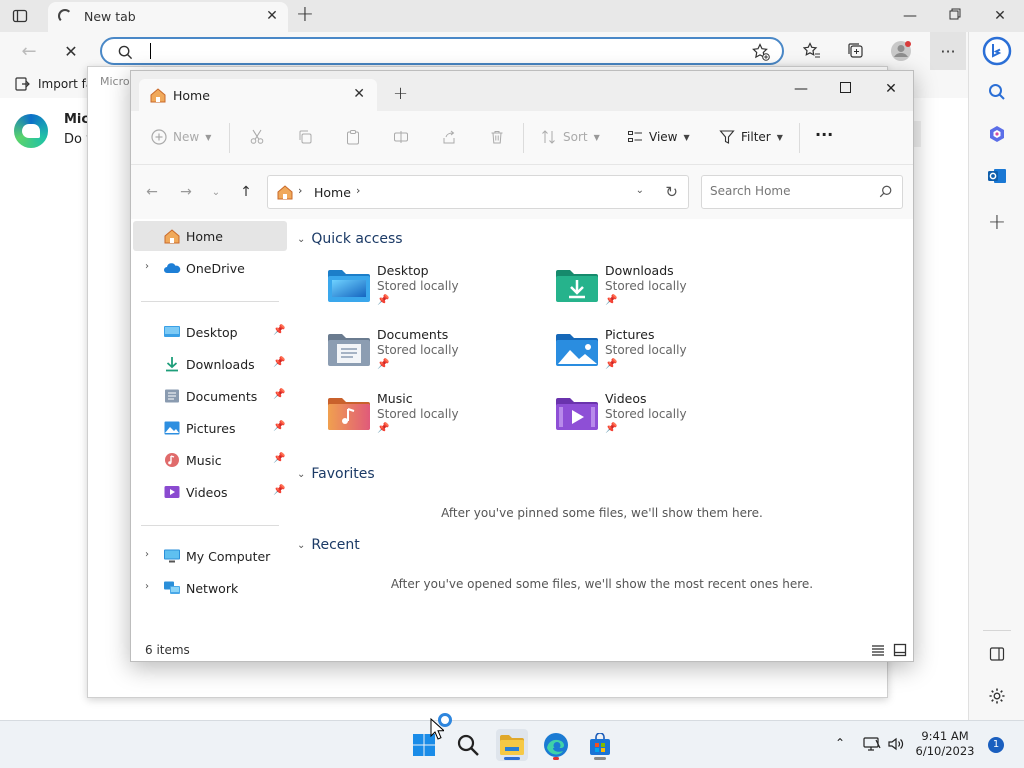 The image size is (1024, 768). I want to click on search-input, so click(790, 191).